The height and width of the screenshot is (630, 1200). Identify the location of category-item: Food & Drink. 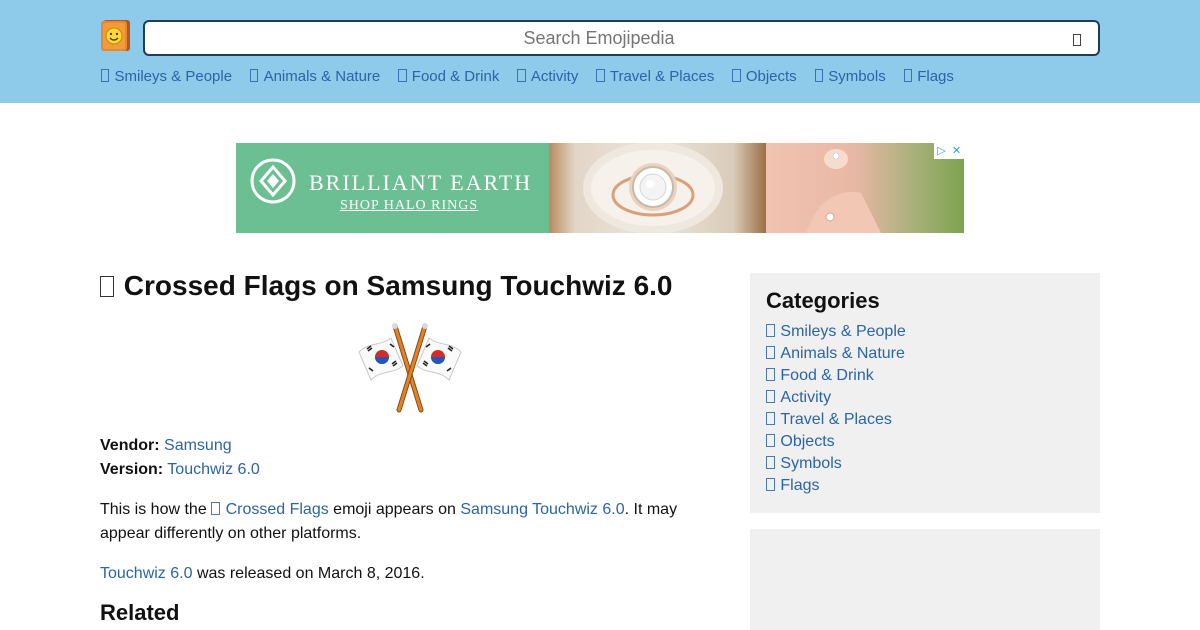
(836, 376).